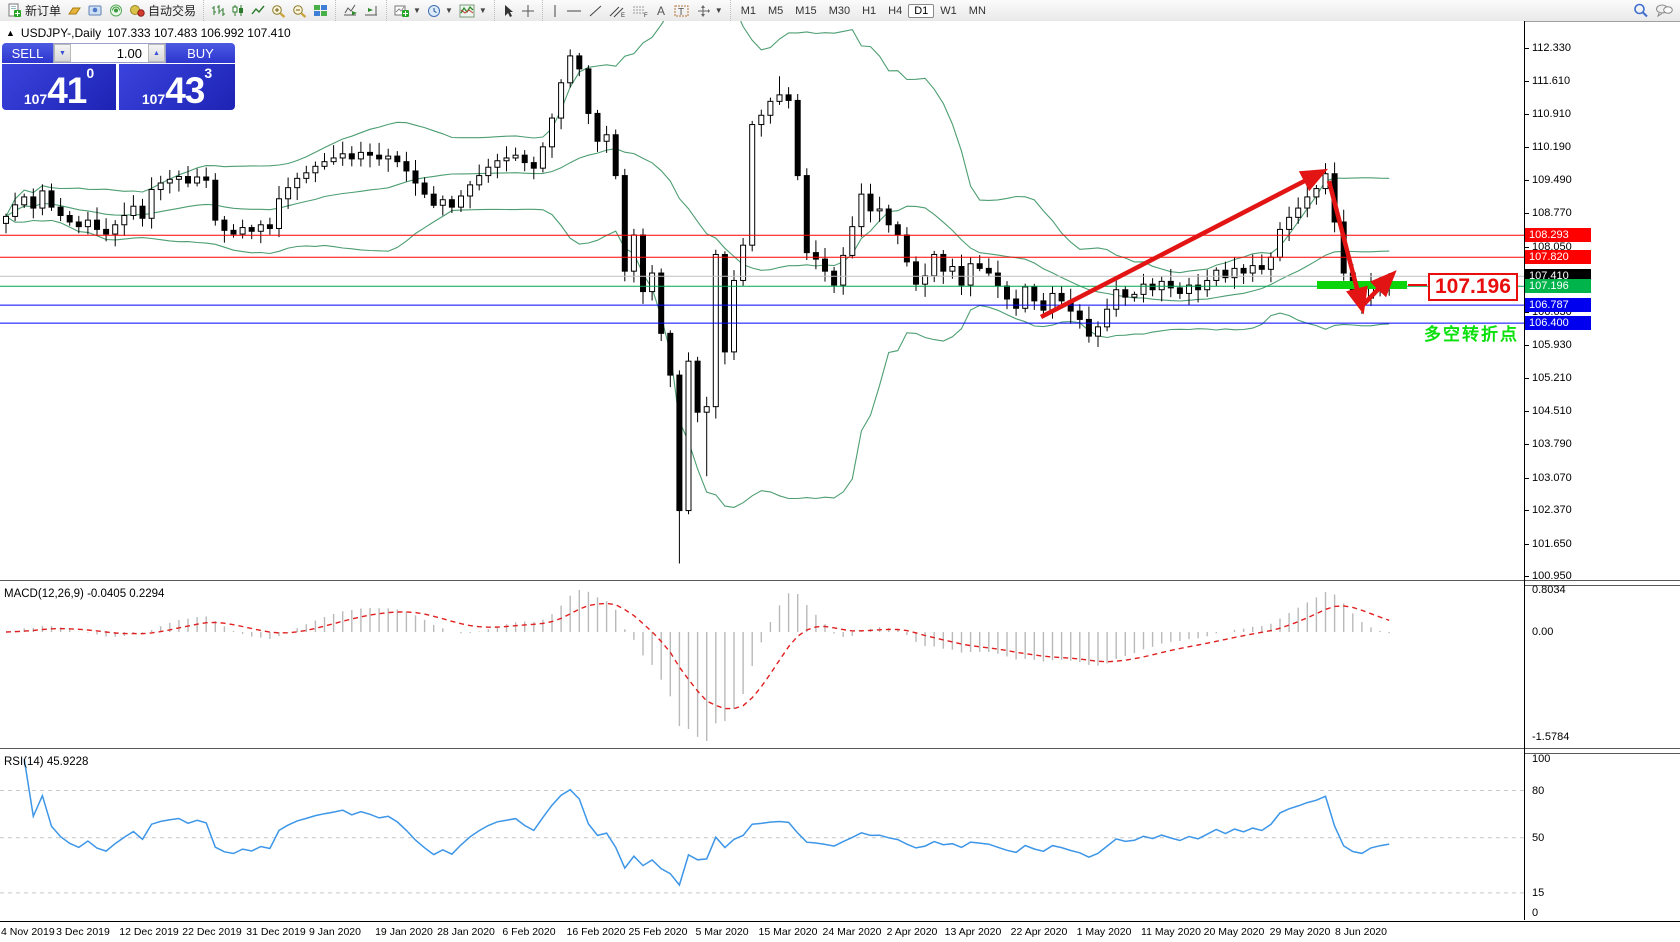  I want to click on arrows-button: ▼, so click(709, 11).